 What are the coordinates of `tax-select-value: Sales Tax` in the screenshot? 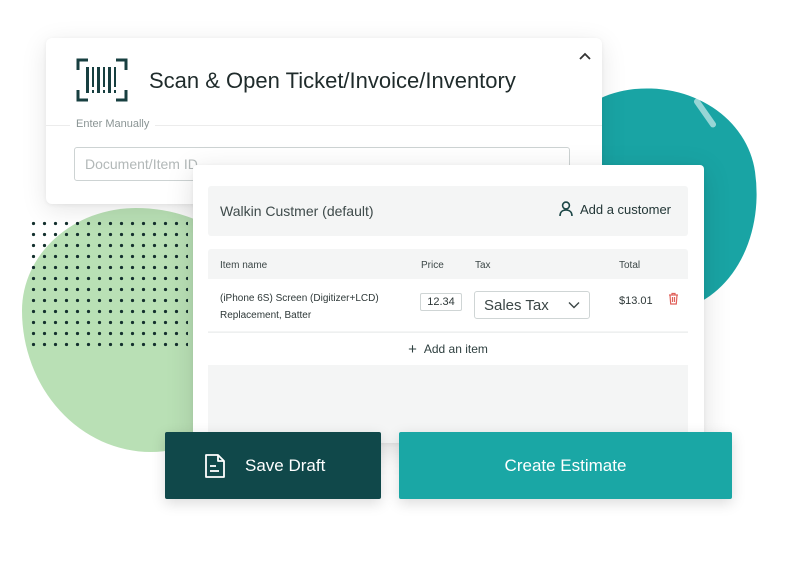 It's located at (516, 305).